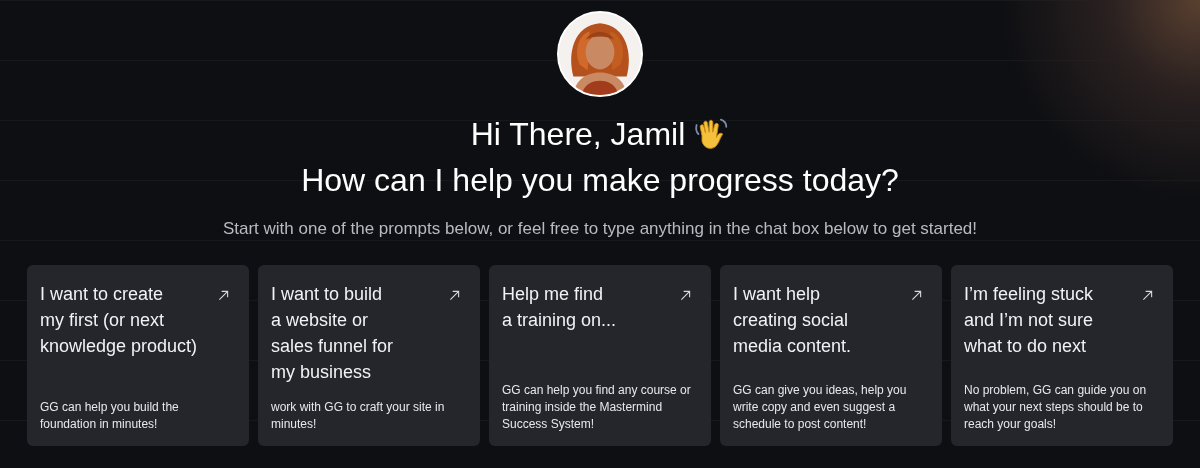 The width and height of the screenshot is (1200, 468). I want to click on subtitle: Start with one of the prompts below, or feel free to type anything in the chat box below to get started!, so click(600, 229).